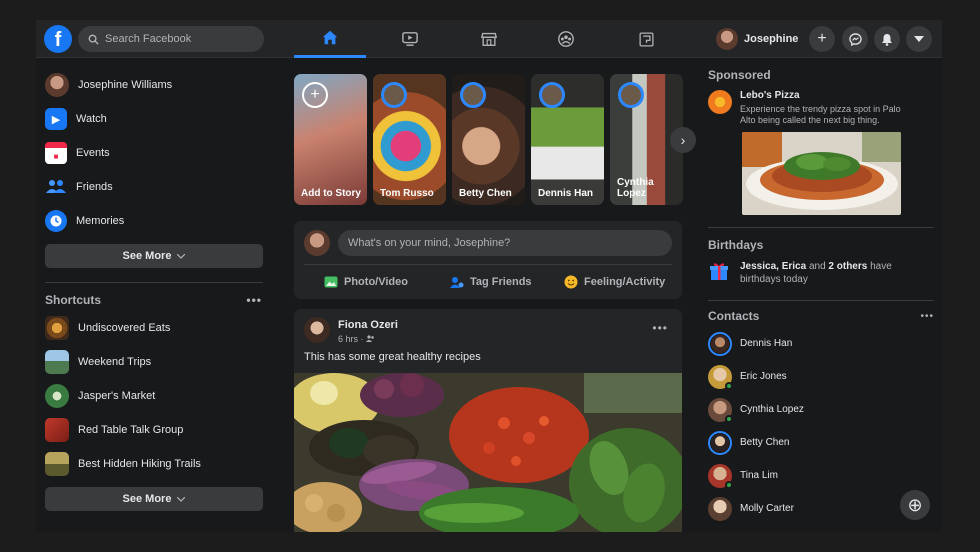 This screenshot has height=552, width=980. Describe the element at coordinates (154, 464) in the screenshot. I see `shortcut-item: Best Hidden Hiking Trails` at that location.